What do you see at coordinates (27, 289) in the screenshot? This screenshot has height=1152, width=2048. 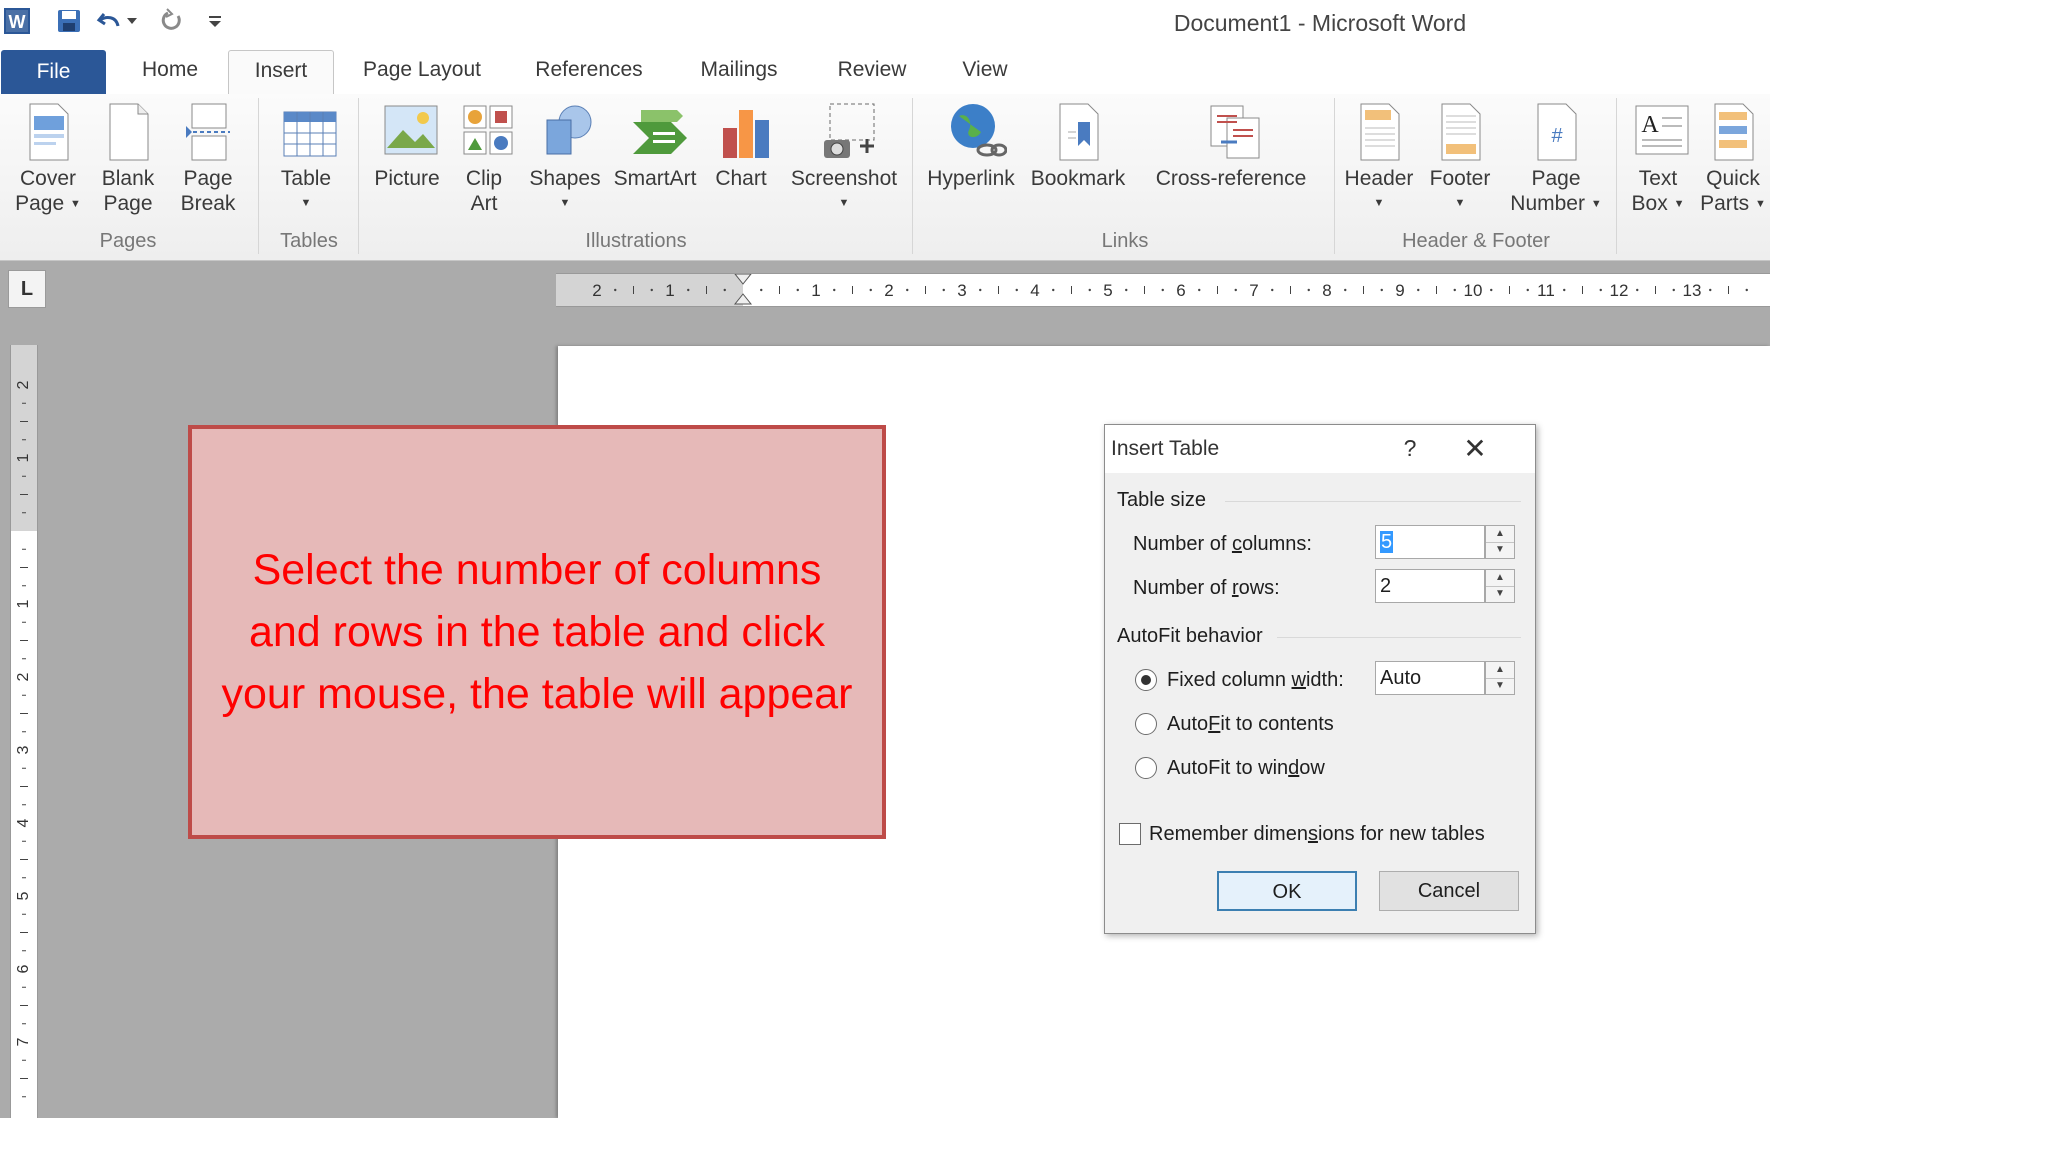 I see `tab-selector-icon: L` at bounding box center [27, 289].